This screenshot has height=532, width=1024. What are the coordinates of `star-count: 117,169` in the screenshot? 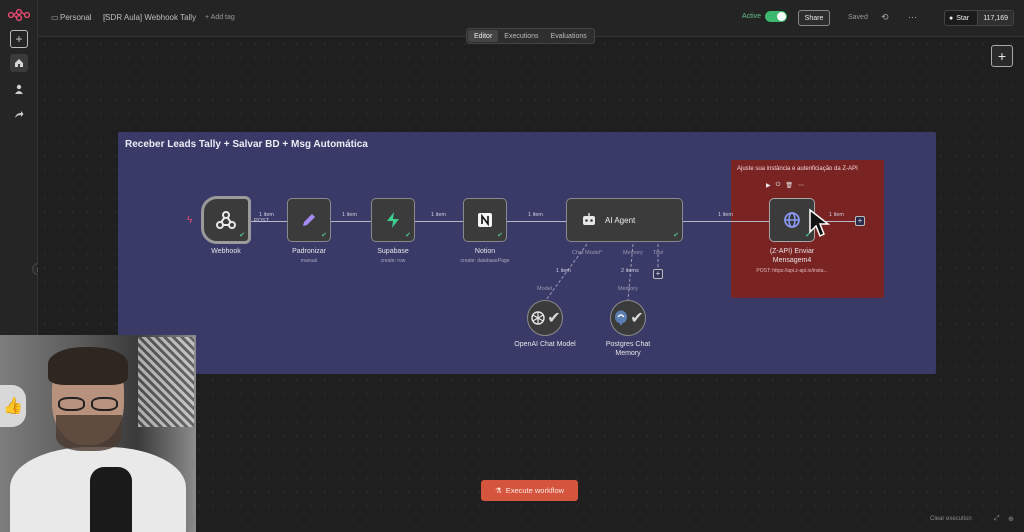 It's located at (995, 18).